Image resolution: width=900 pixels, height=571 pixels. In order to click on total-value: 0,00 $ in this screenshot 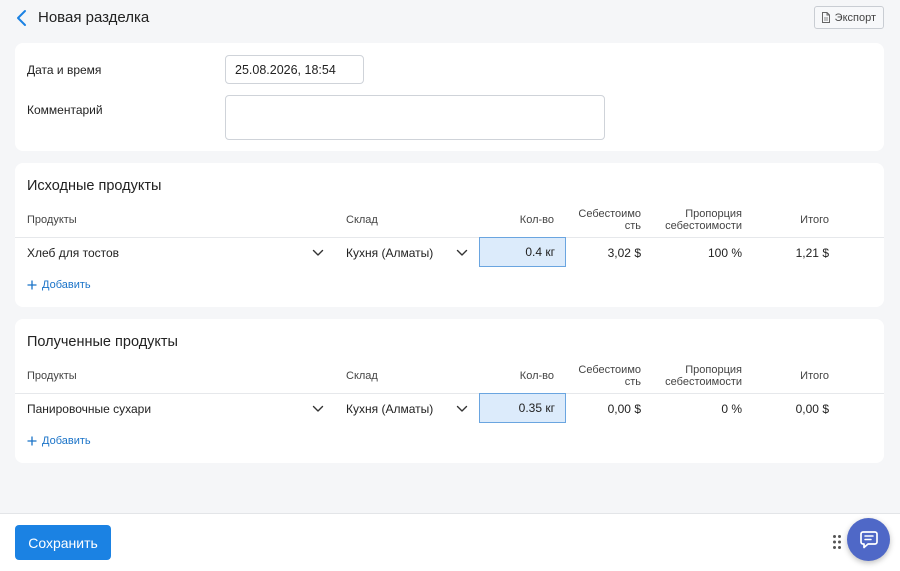, I will do `click(812, 409)`.